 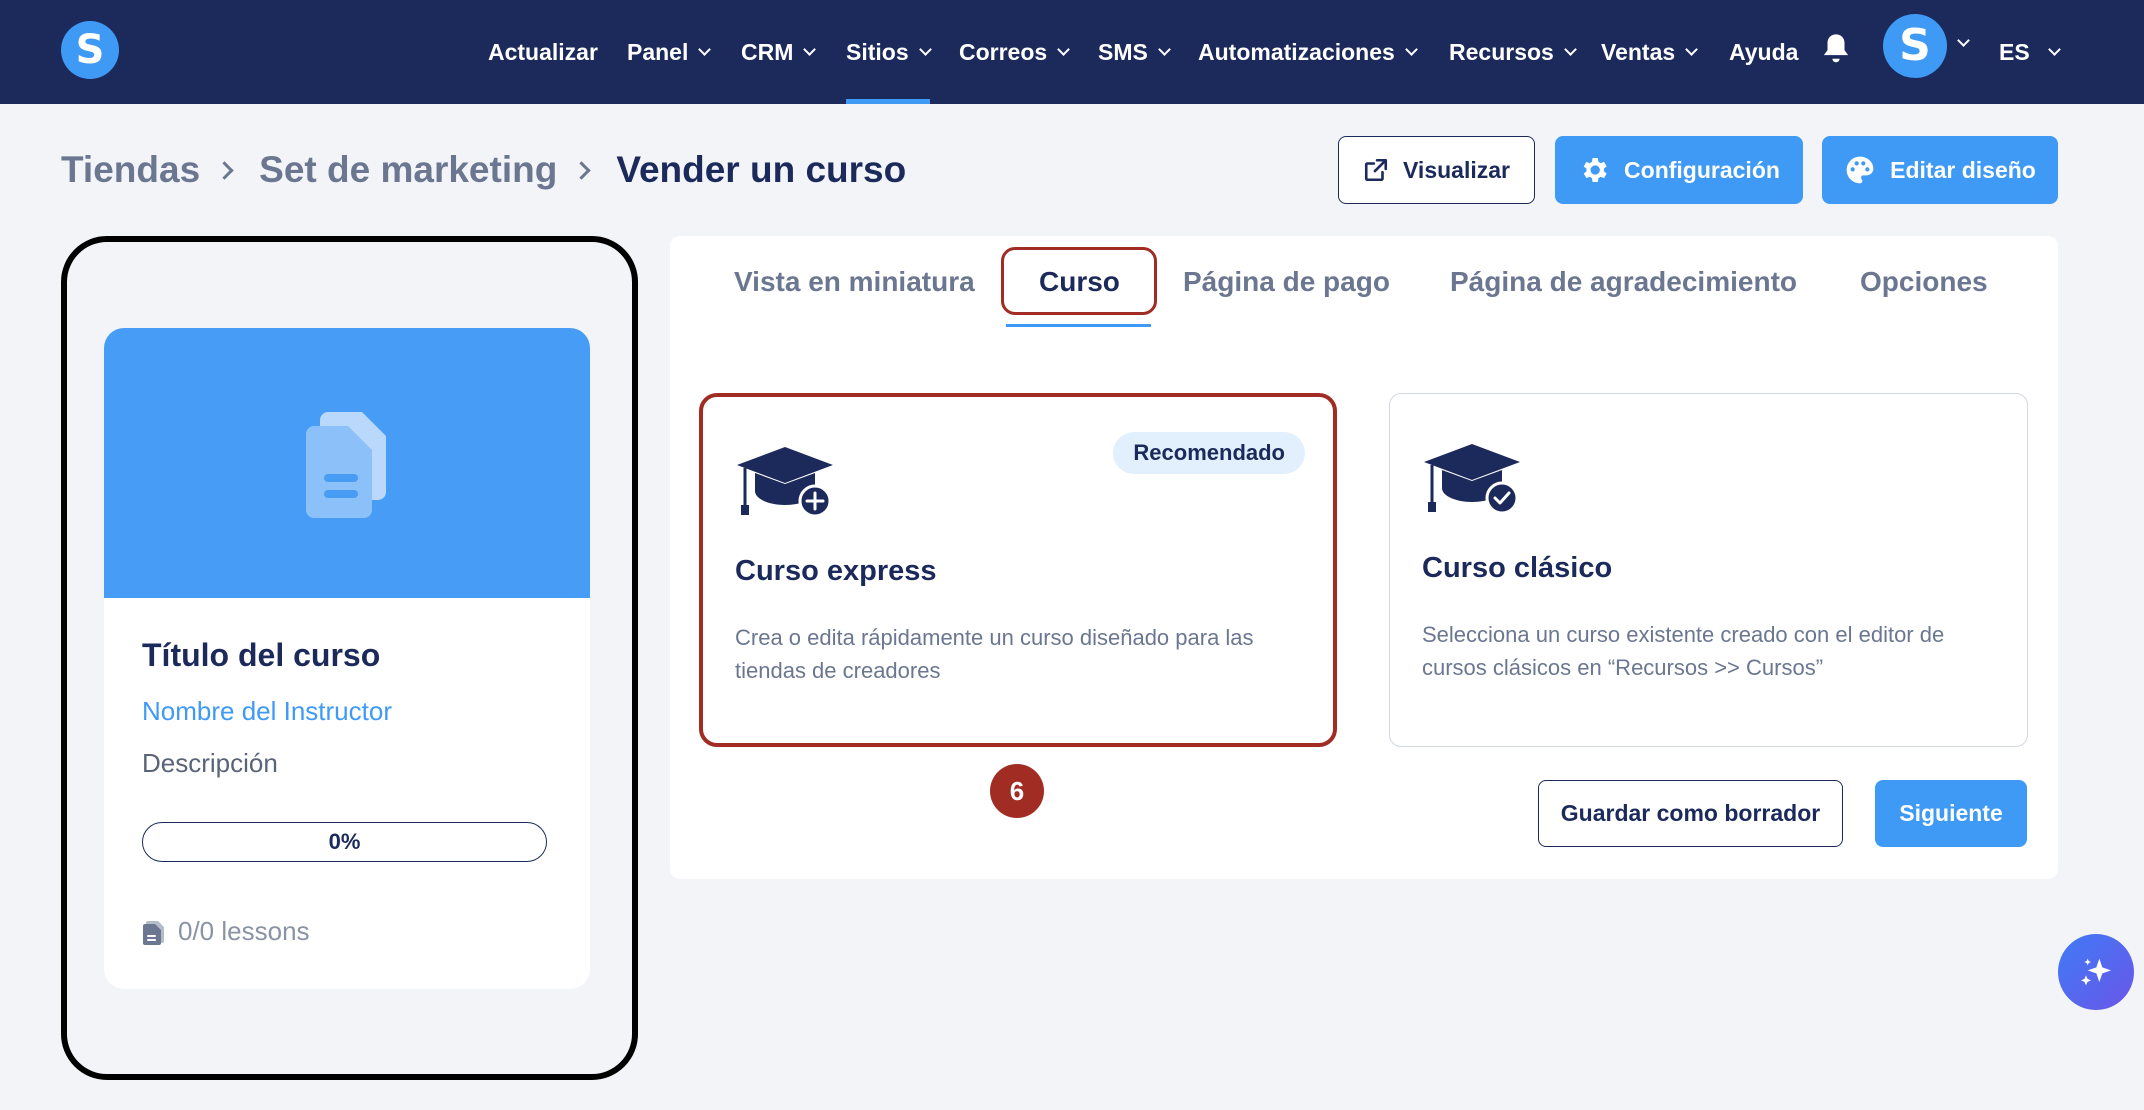 I want to click on edit-design-button-label: Editar diseño, so click(x=1963, y=169).